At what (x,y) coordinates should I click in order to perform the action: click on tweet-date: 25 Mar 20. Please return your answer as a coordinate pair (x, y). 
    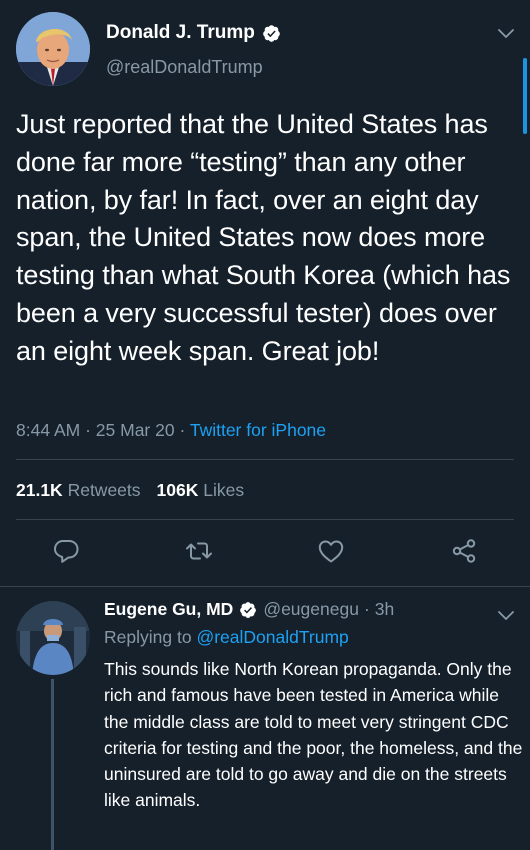
    Looking at the image, I should click on (135, 430).